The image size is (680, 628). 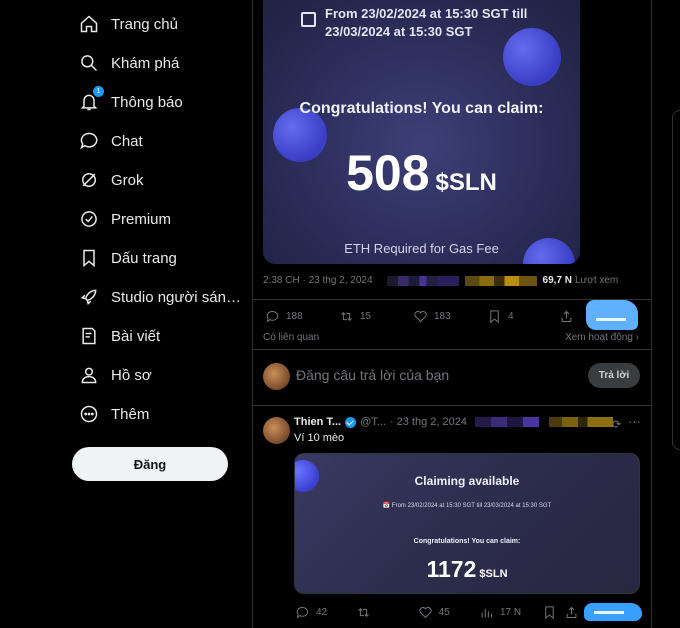 What do you see at coordinates (144, 24) in the screenshot?
I see `nav-label: Trang chủ` at bounding box center [144, 24].